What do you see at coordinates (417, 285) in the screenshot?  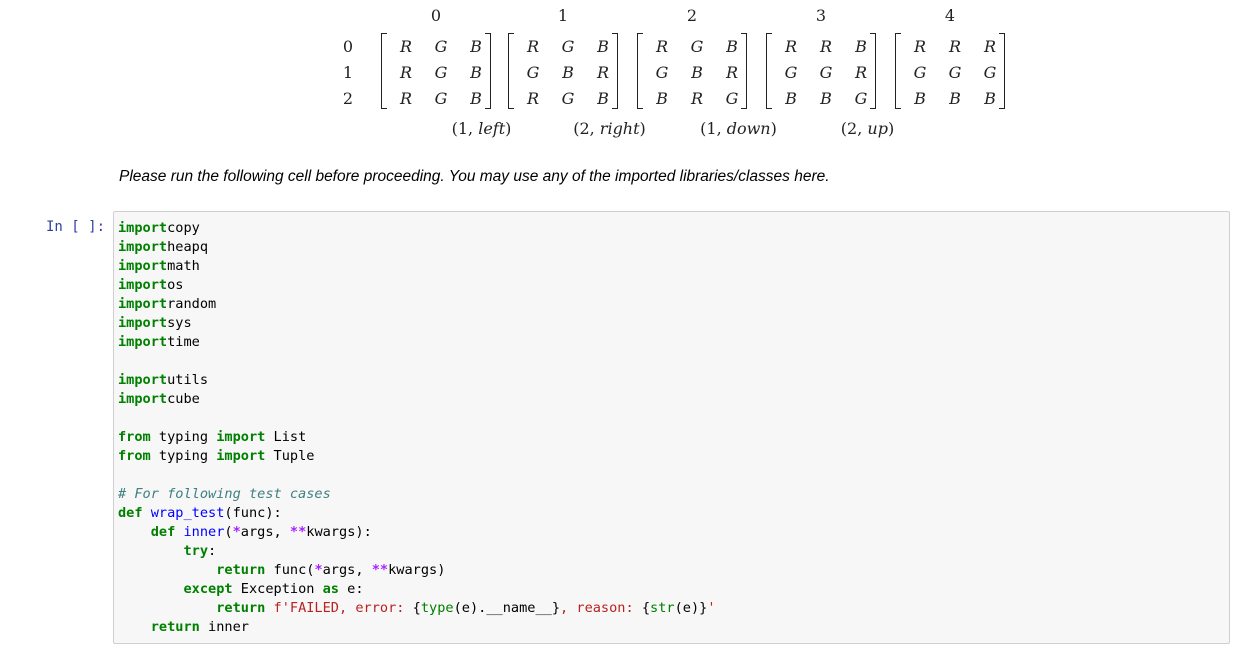 I see `code-line-4: importos` at bounding box center [417, 285].